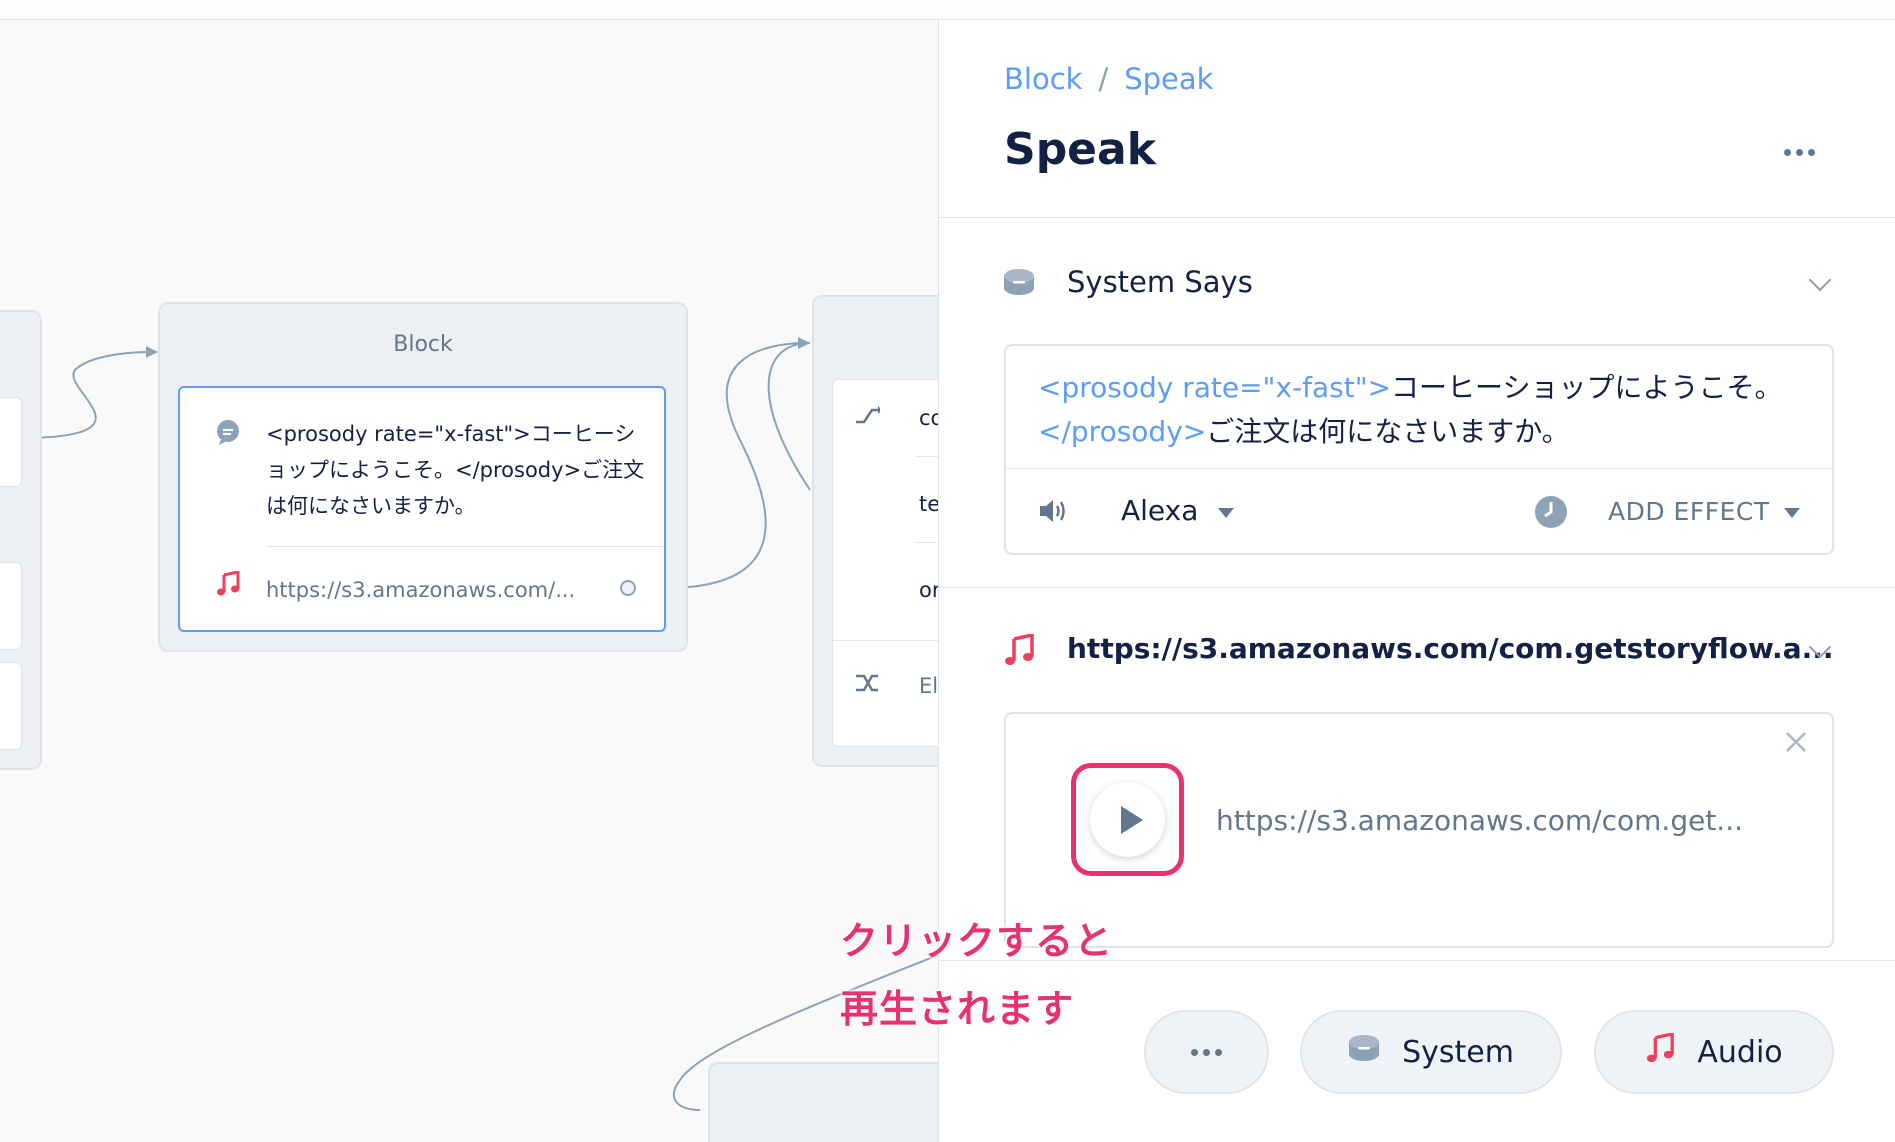  What do you see at coordinates (1417, 587) in the screenshot?
I see `section-divider` at bounding box center [1417, 587].